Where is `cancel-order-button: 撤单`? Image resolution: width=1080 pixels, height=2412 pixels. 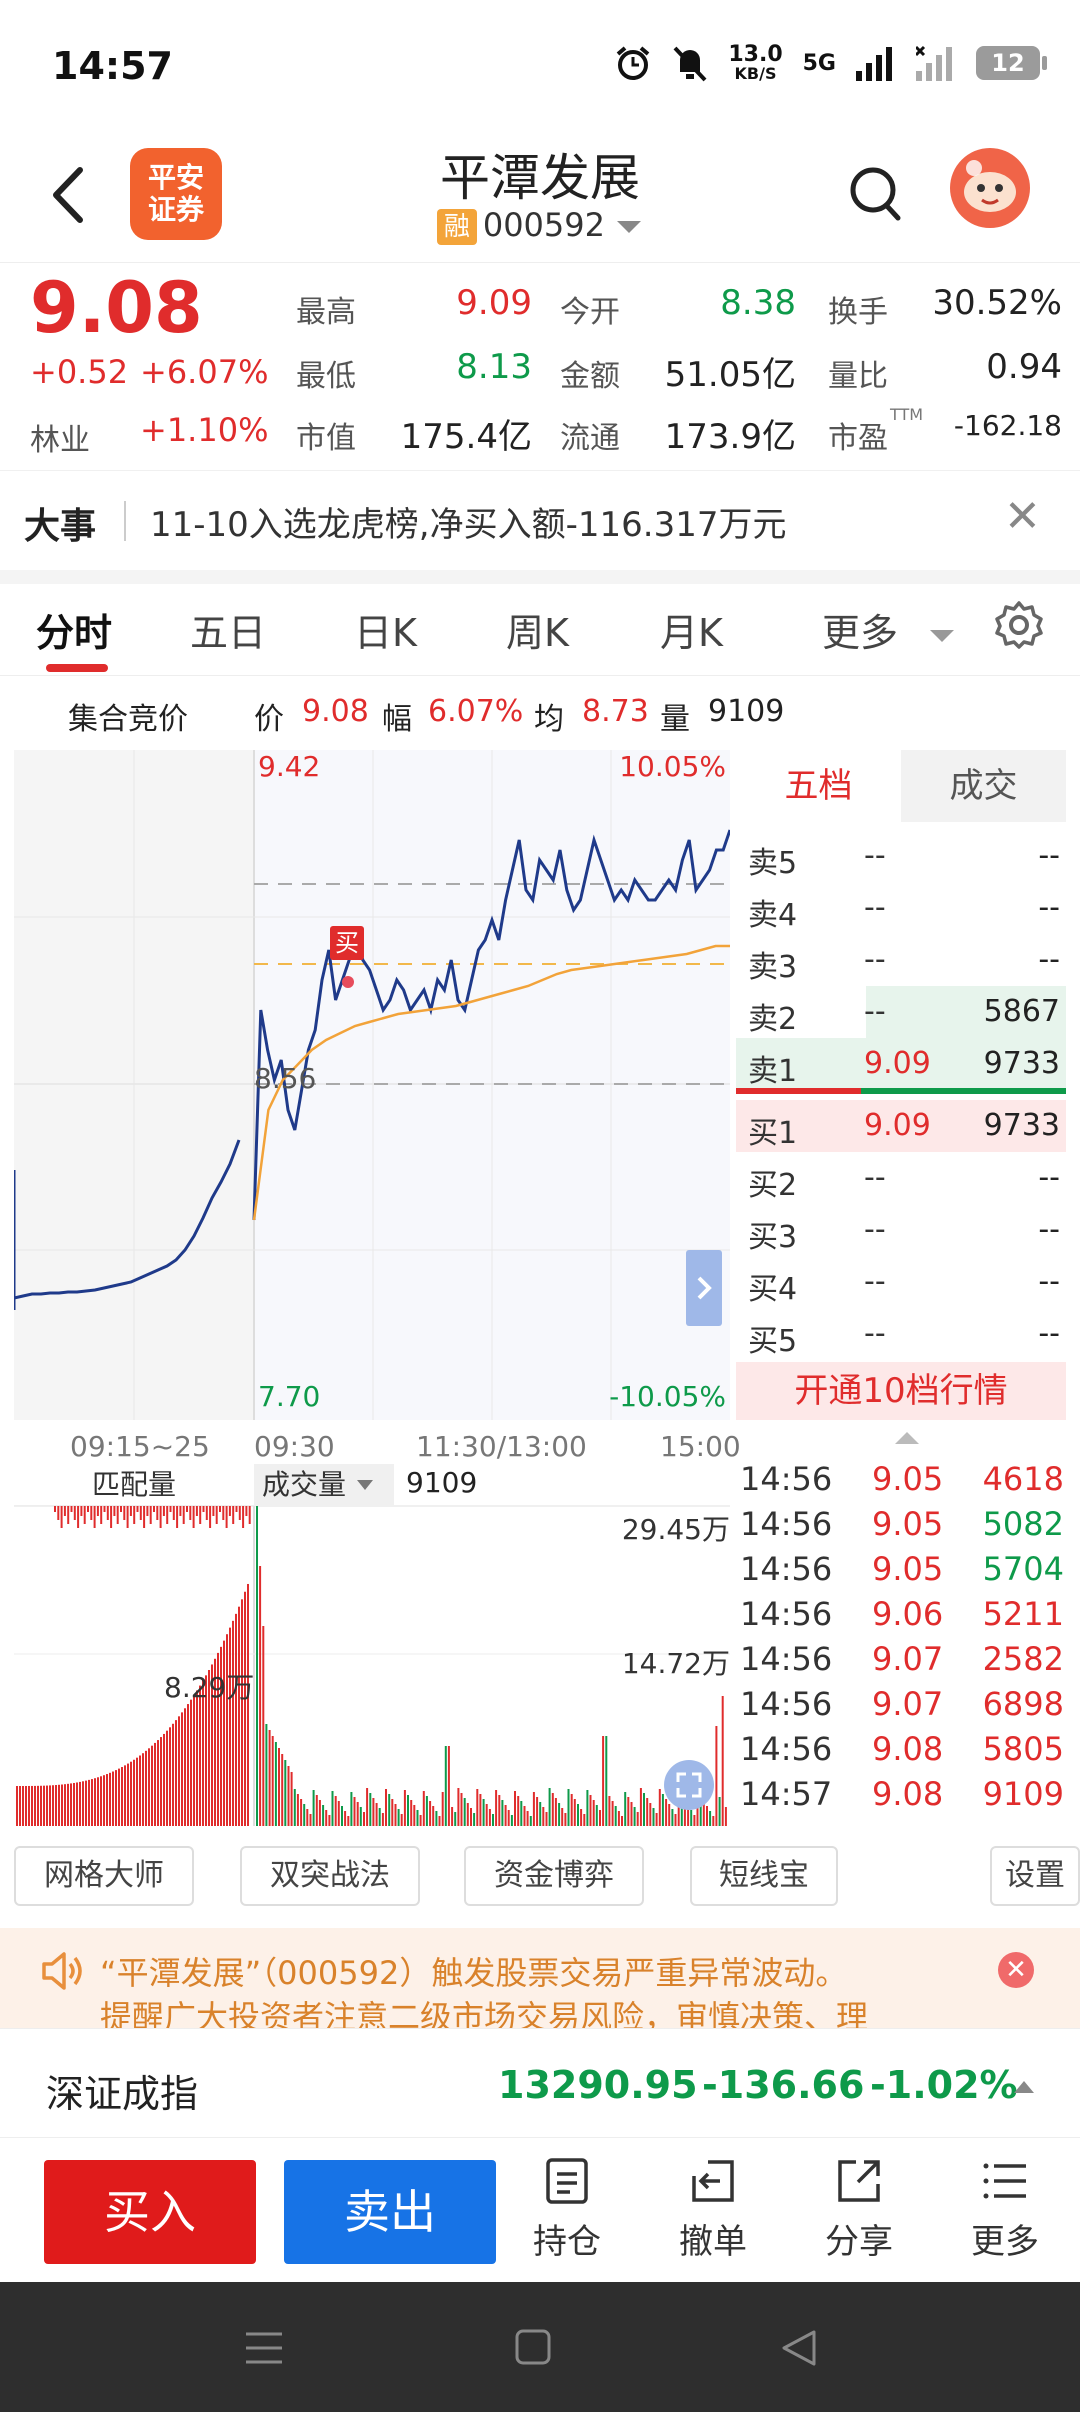
cancel-order-button: 撤单 is located at coordinates (713, 2209).